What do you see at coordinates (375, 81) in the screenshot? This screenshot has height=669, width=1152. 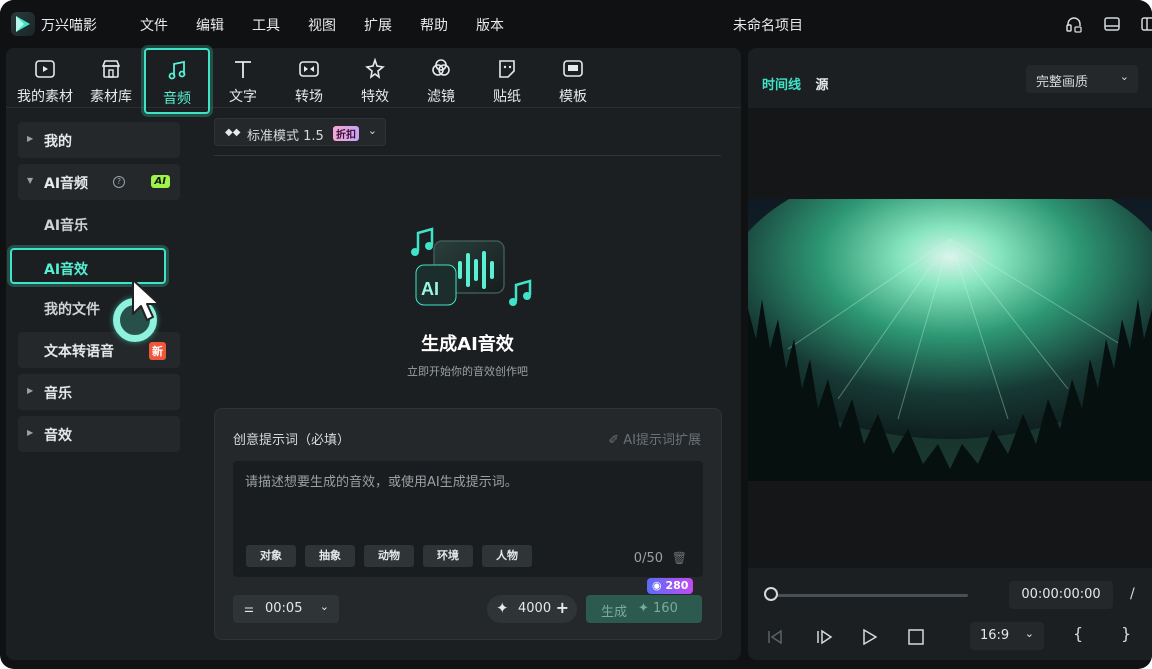 I see `tool-effects: 特效` at bounding box center [375, 81].